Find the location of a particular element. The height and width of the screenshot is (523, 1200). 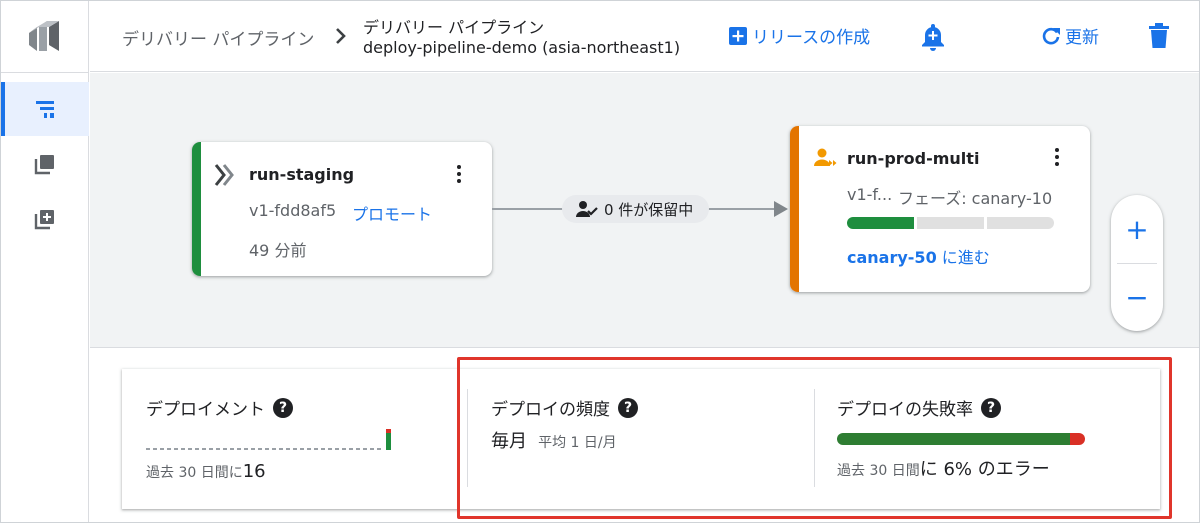

failure-rate-title: デプロイの失敗率 ? is located at coordinates (919, 407).